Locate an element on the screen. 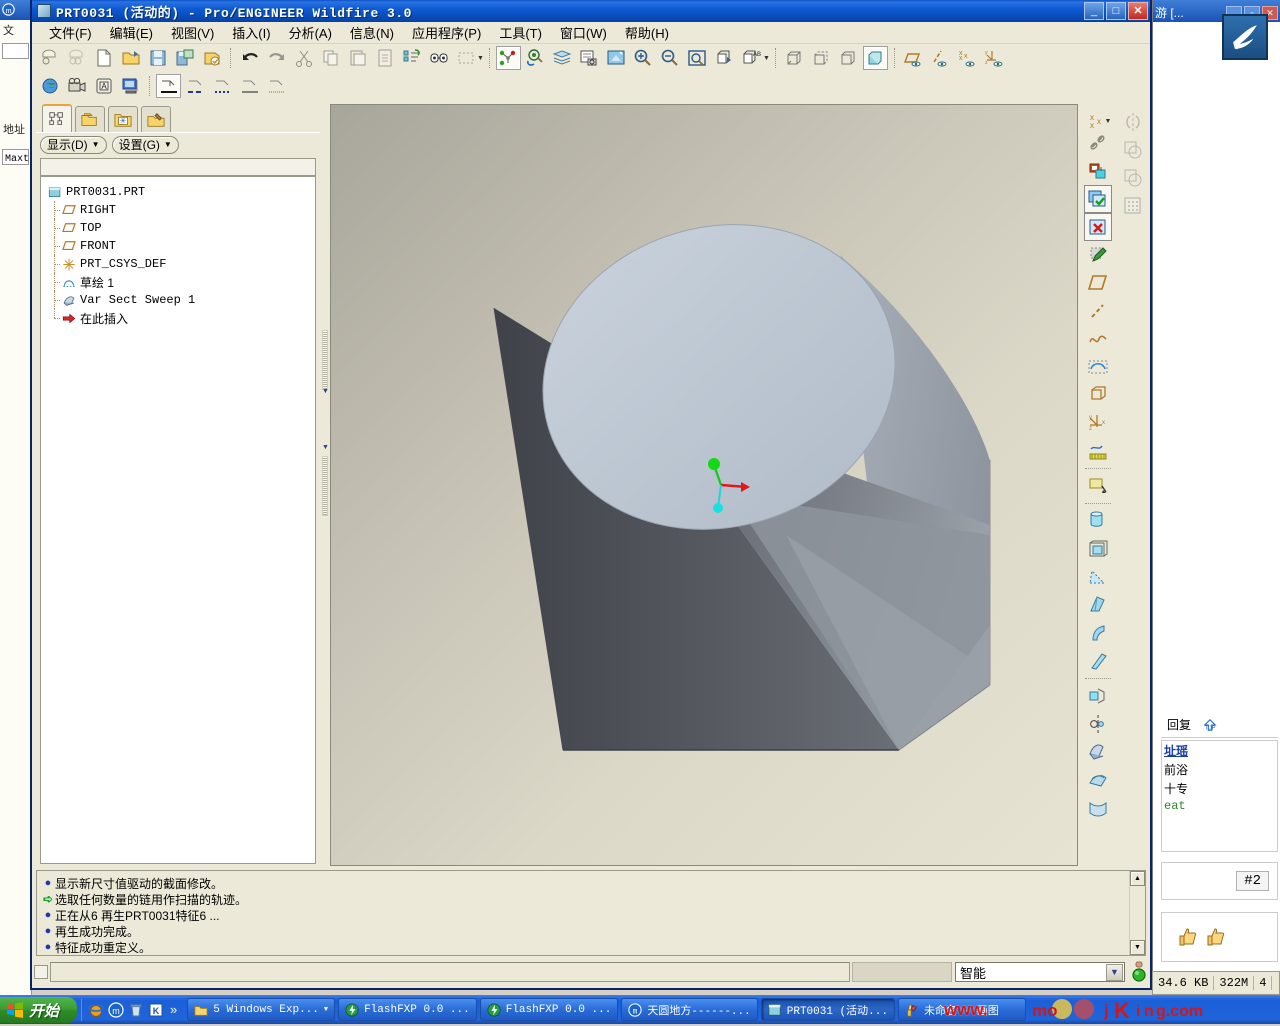  taskbar-item-explorer: 5 Windows Exp... ▼ is located at coordinates (261, 1009).